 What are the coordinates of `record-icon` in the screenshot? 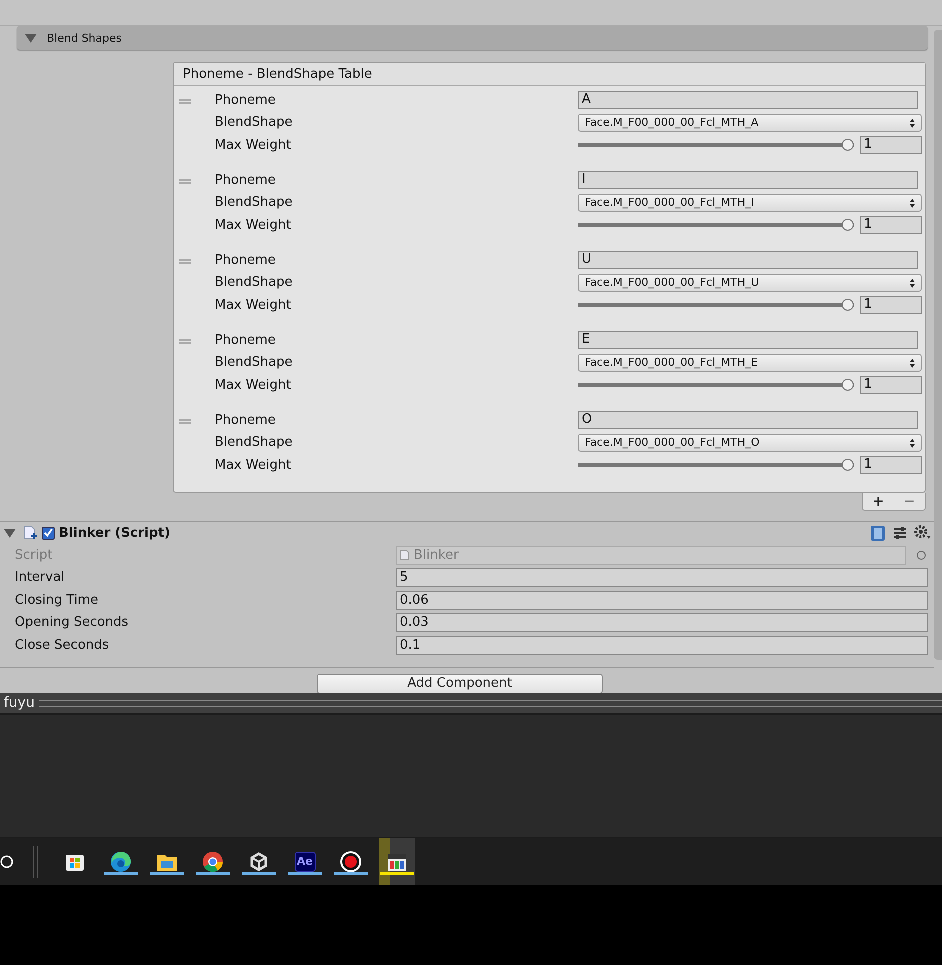 It's located at (351, 861).